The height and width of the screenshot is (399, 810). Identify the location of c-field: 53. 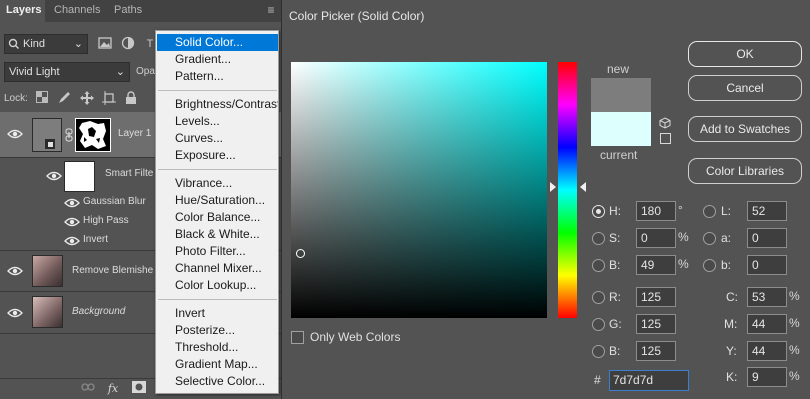
(767, 297).